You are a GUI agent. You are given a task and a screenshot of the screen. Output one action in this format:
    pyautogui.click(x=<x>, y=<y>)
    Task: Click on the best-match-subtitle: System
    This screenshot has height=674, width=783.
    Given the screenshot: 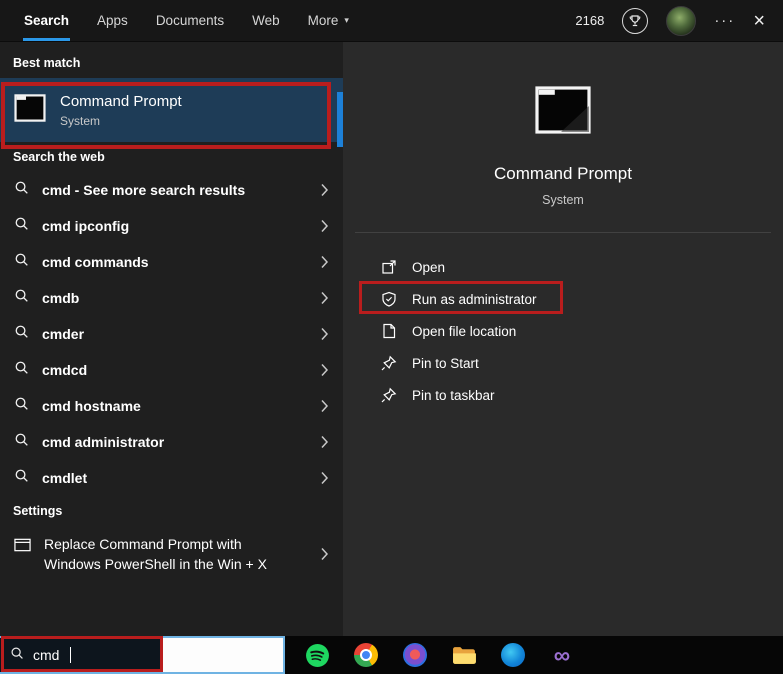 What is the action you would take?
    pyautogui.click(x=80, y=120)
    